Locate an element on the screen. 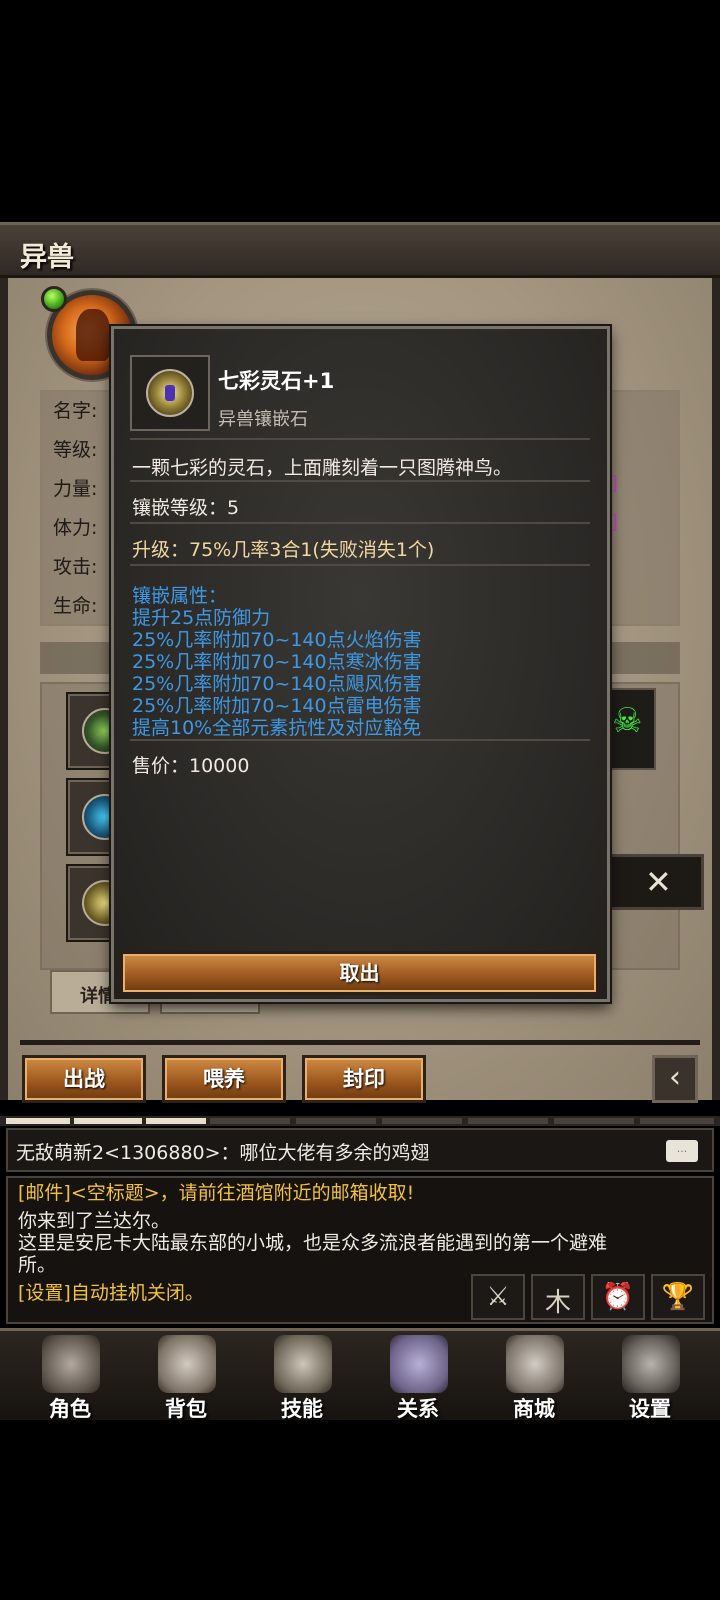  attr-line: 25%几率附加70~140点寒冰伤害 is located at coordinates (277, 662).